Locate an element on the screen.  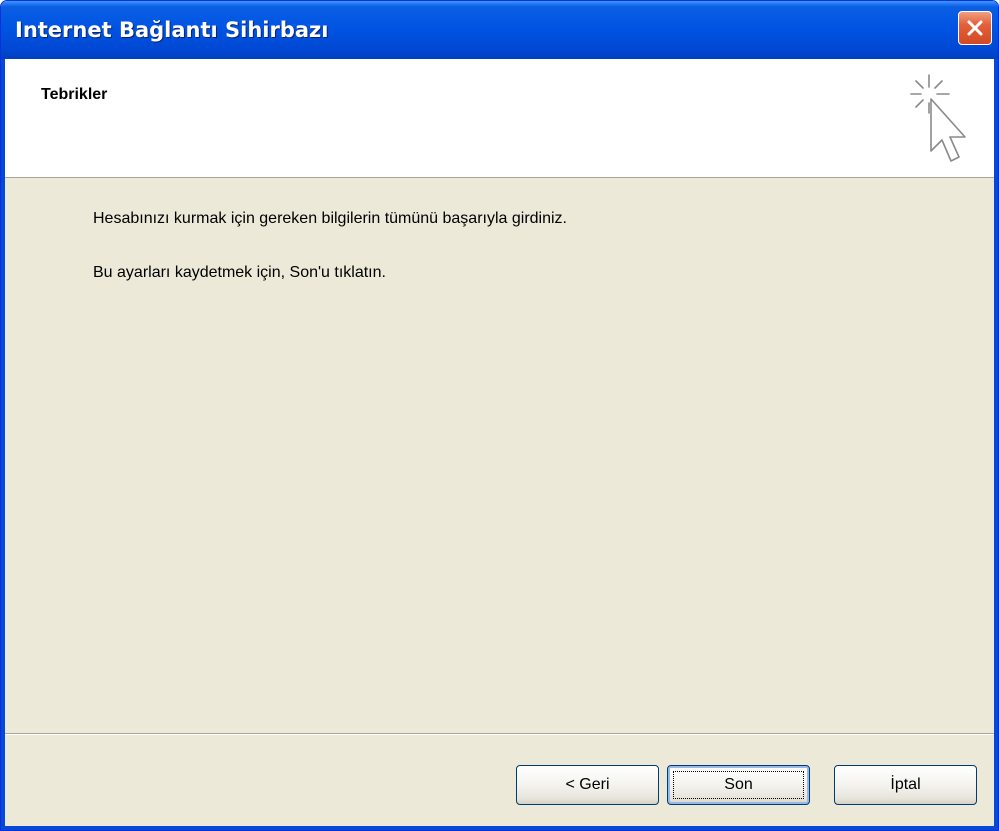
window-border-right is located at coordinates (996, 444).